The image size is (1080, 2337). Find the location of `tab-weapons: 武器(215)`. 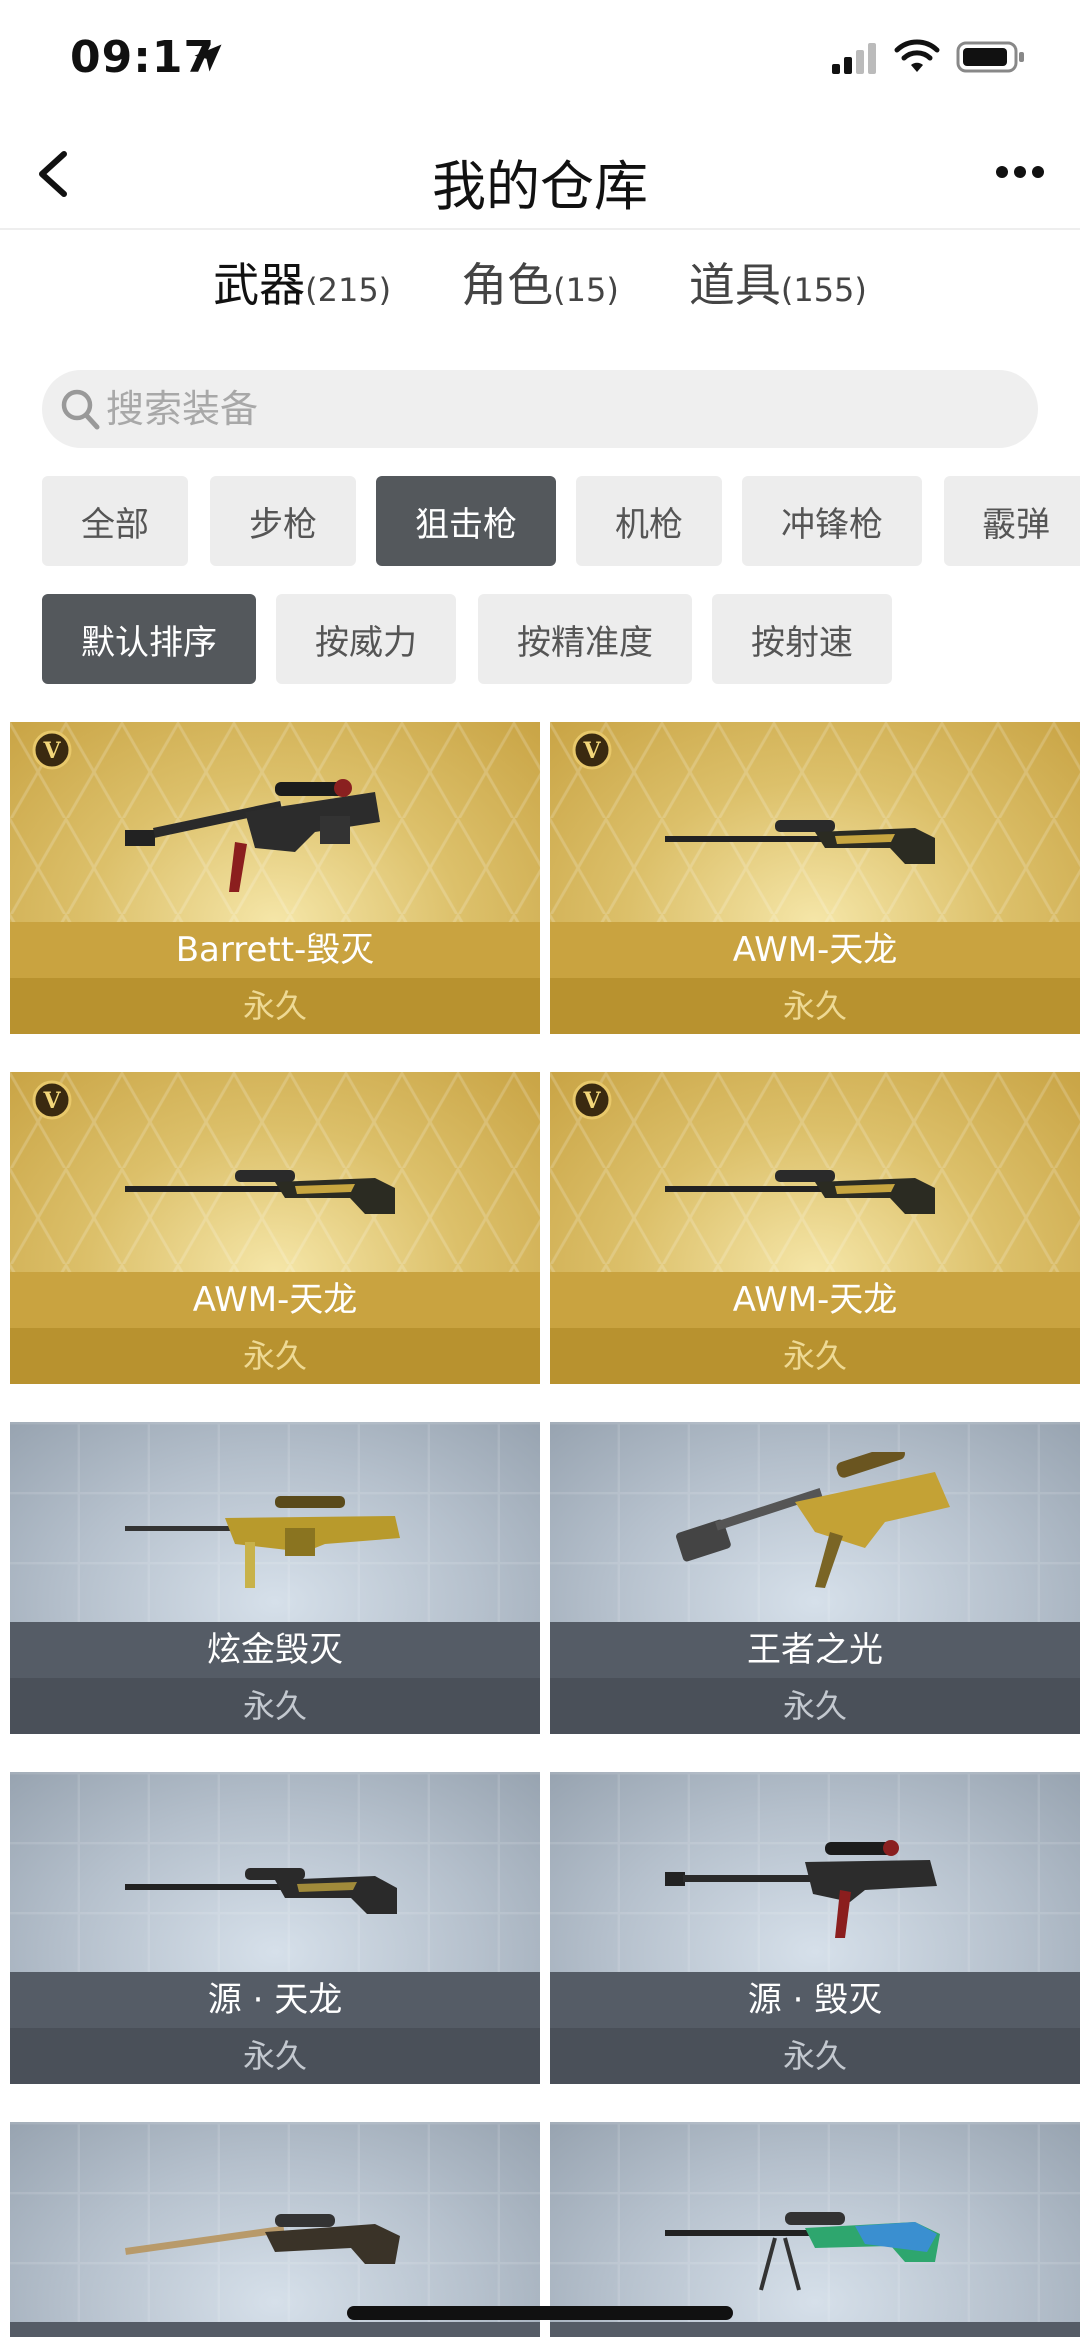

tab-weapons: 武器(215) is located at coordinates (302, 282).